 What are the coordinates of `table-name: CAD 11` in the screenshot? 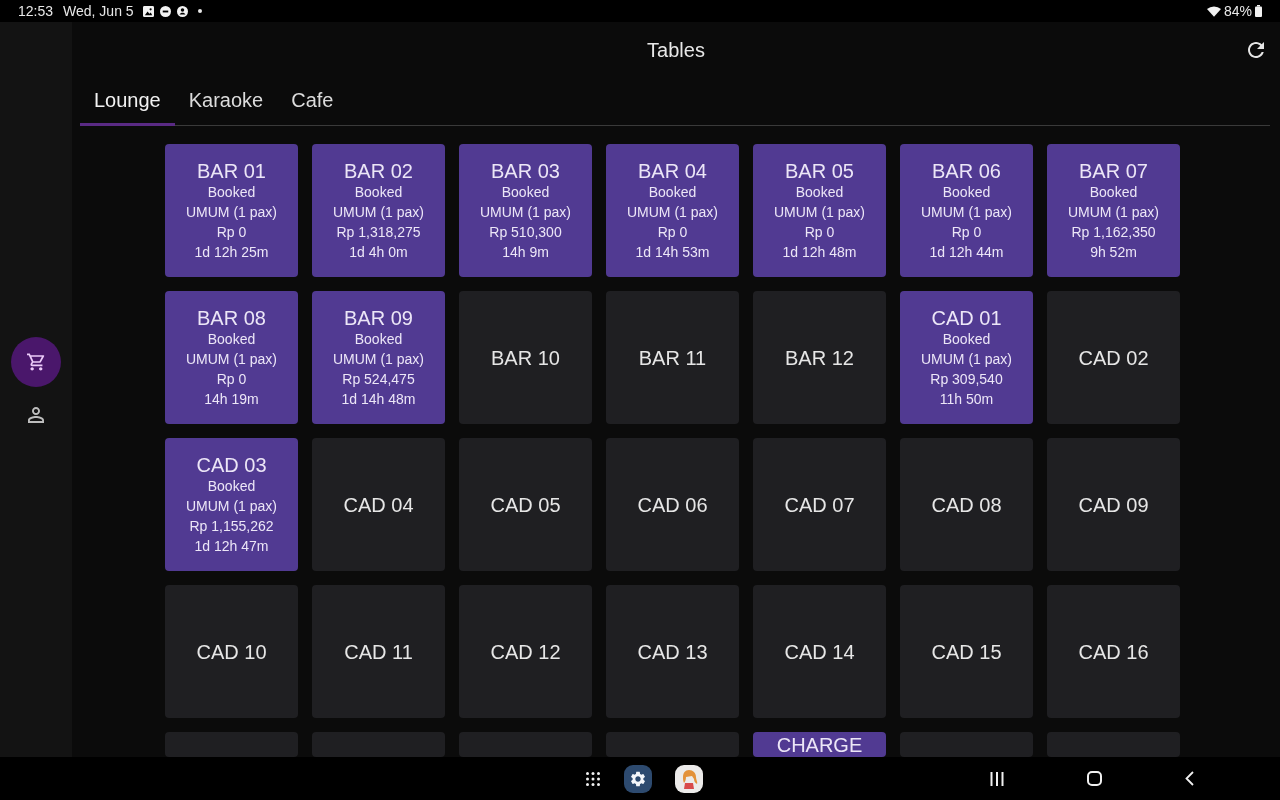 It's located at (378, 651).